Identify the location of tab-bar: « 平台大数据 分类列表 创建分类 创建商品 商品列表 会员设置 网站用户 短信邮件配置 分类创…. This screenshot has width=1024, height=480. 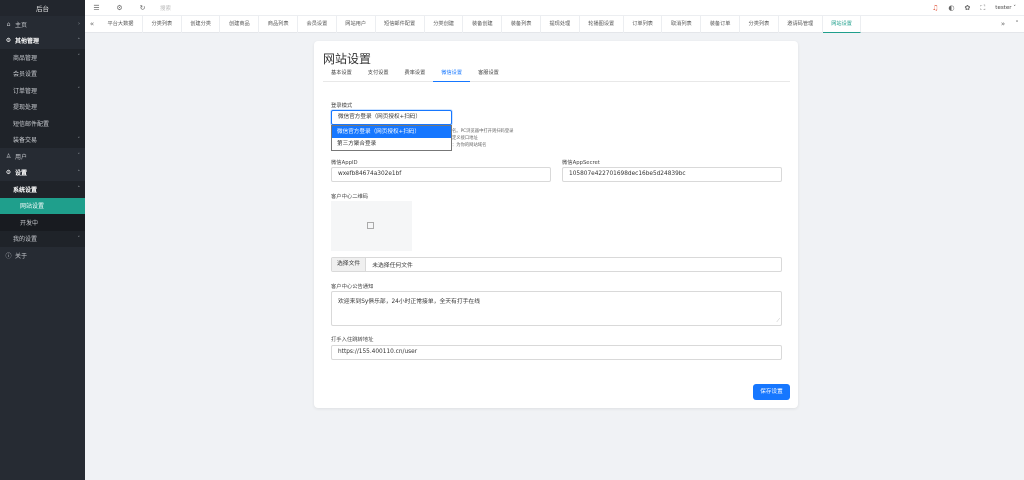
(554, 24).